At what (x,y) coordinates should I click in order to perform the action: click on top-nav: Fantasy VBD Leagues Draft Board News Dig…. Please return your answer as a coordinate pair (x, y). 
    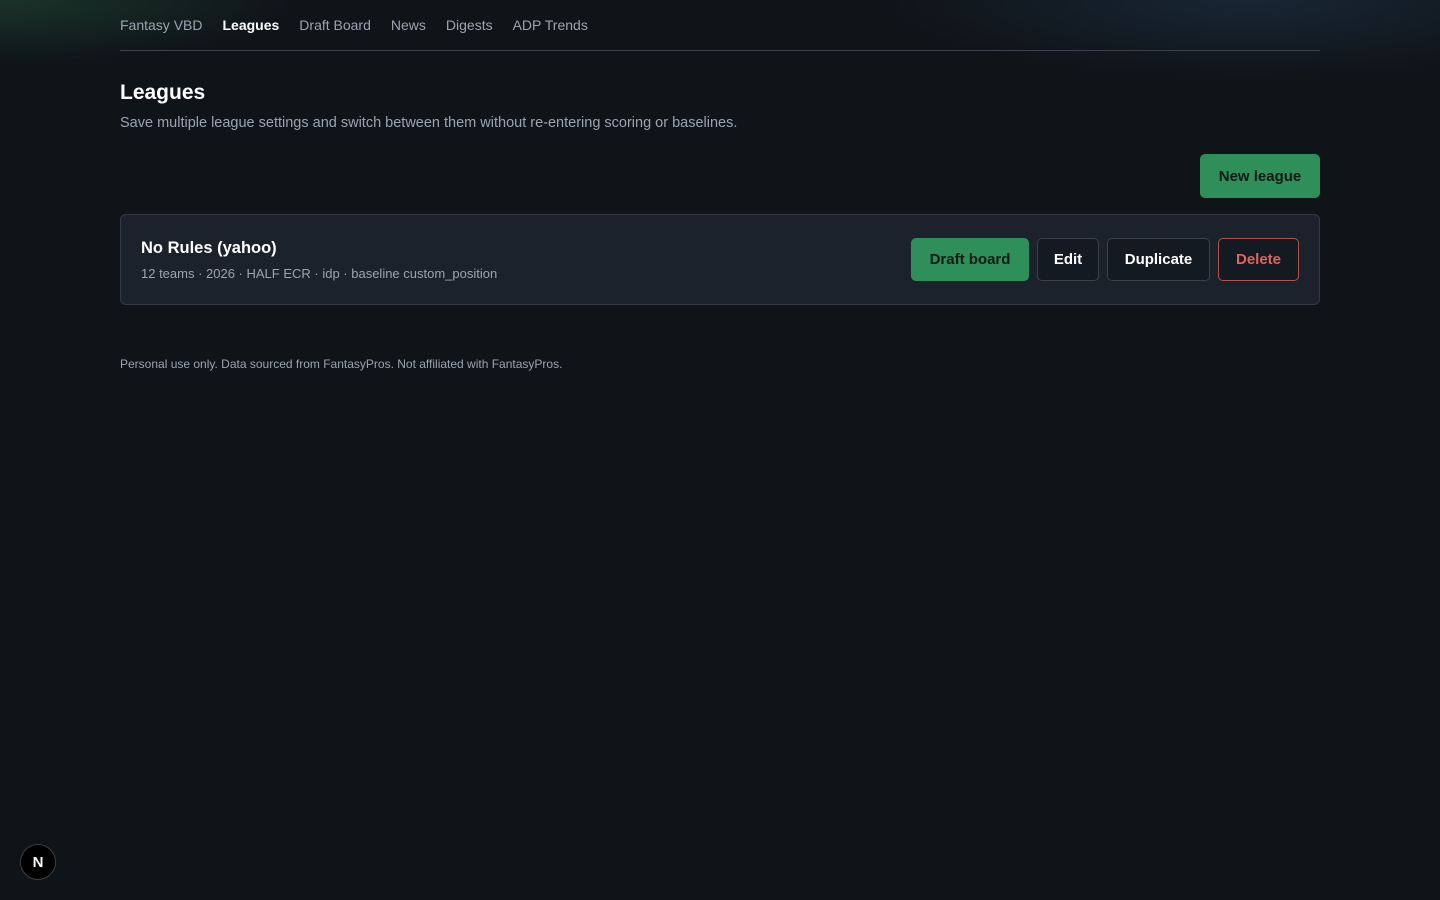
    Looking at the image, I should click on (720, 25).